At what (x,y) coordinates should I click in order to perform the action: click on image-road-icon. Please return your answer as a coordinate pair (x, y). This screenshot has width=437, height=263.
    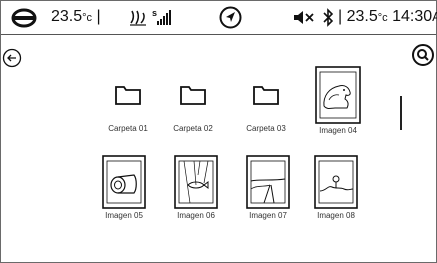
    Looking at the image, I should click on (268, 182).